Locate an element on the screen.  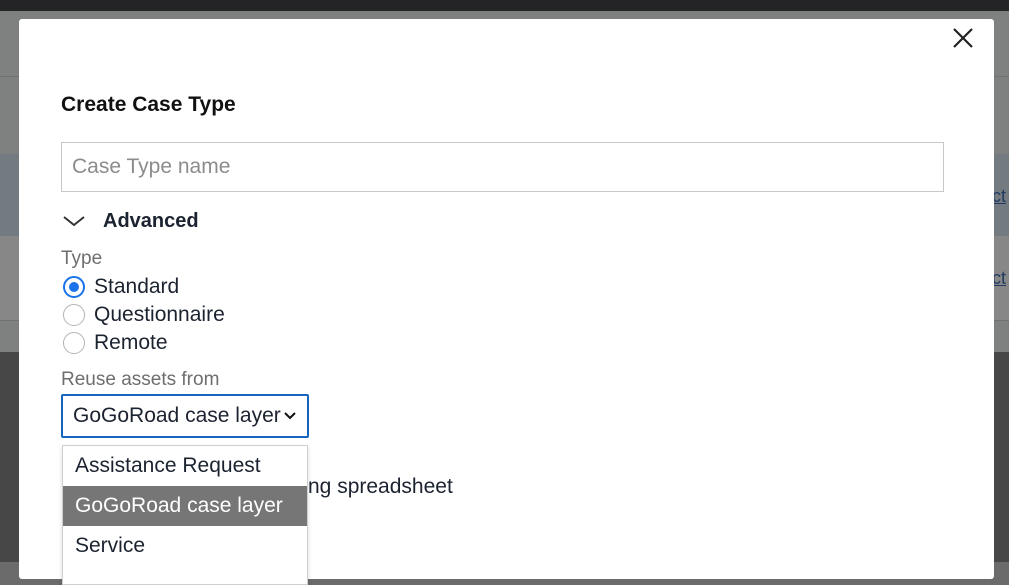
radio-button-checked is located at coordinates (74, 287).